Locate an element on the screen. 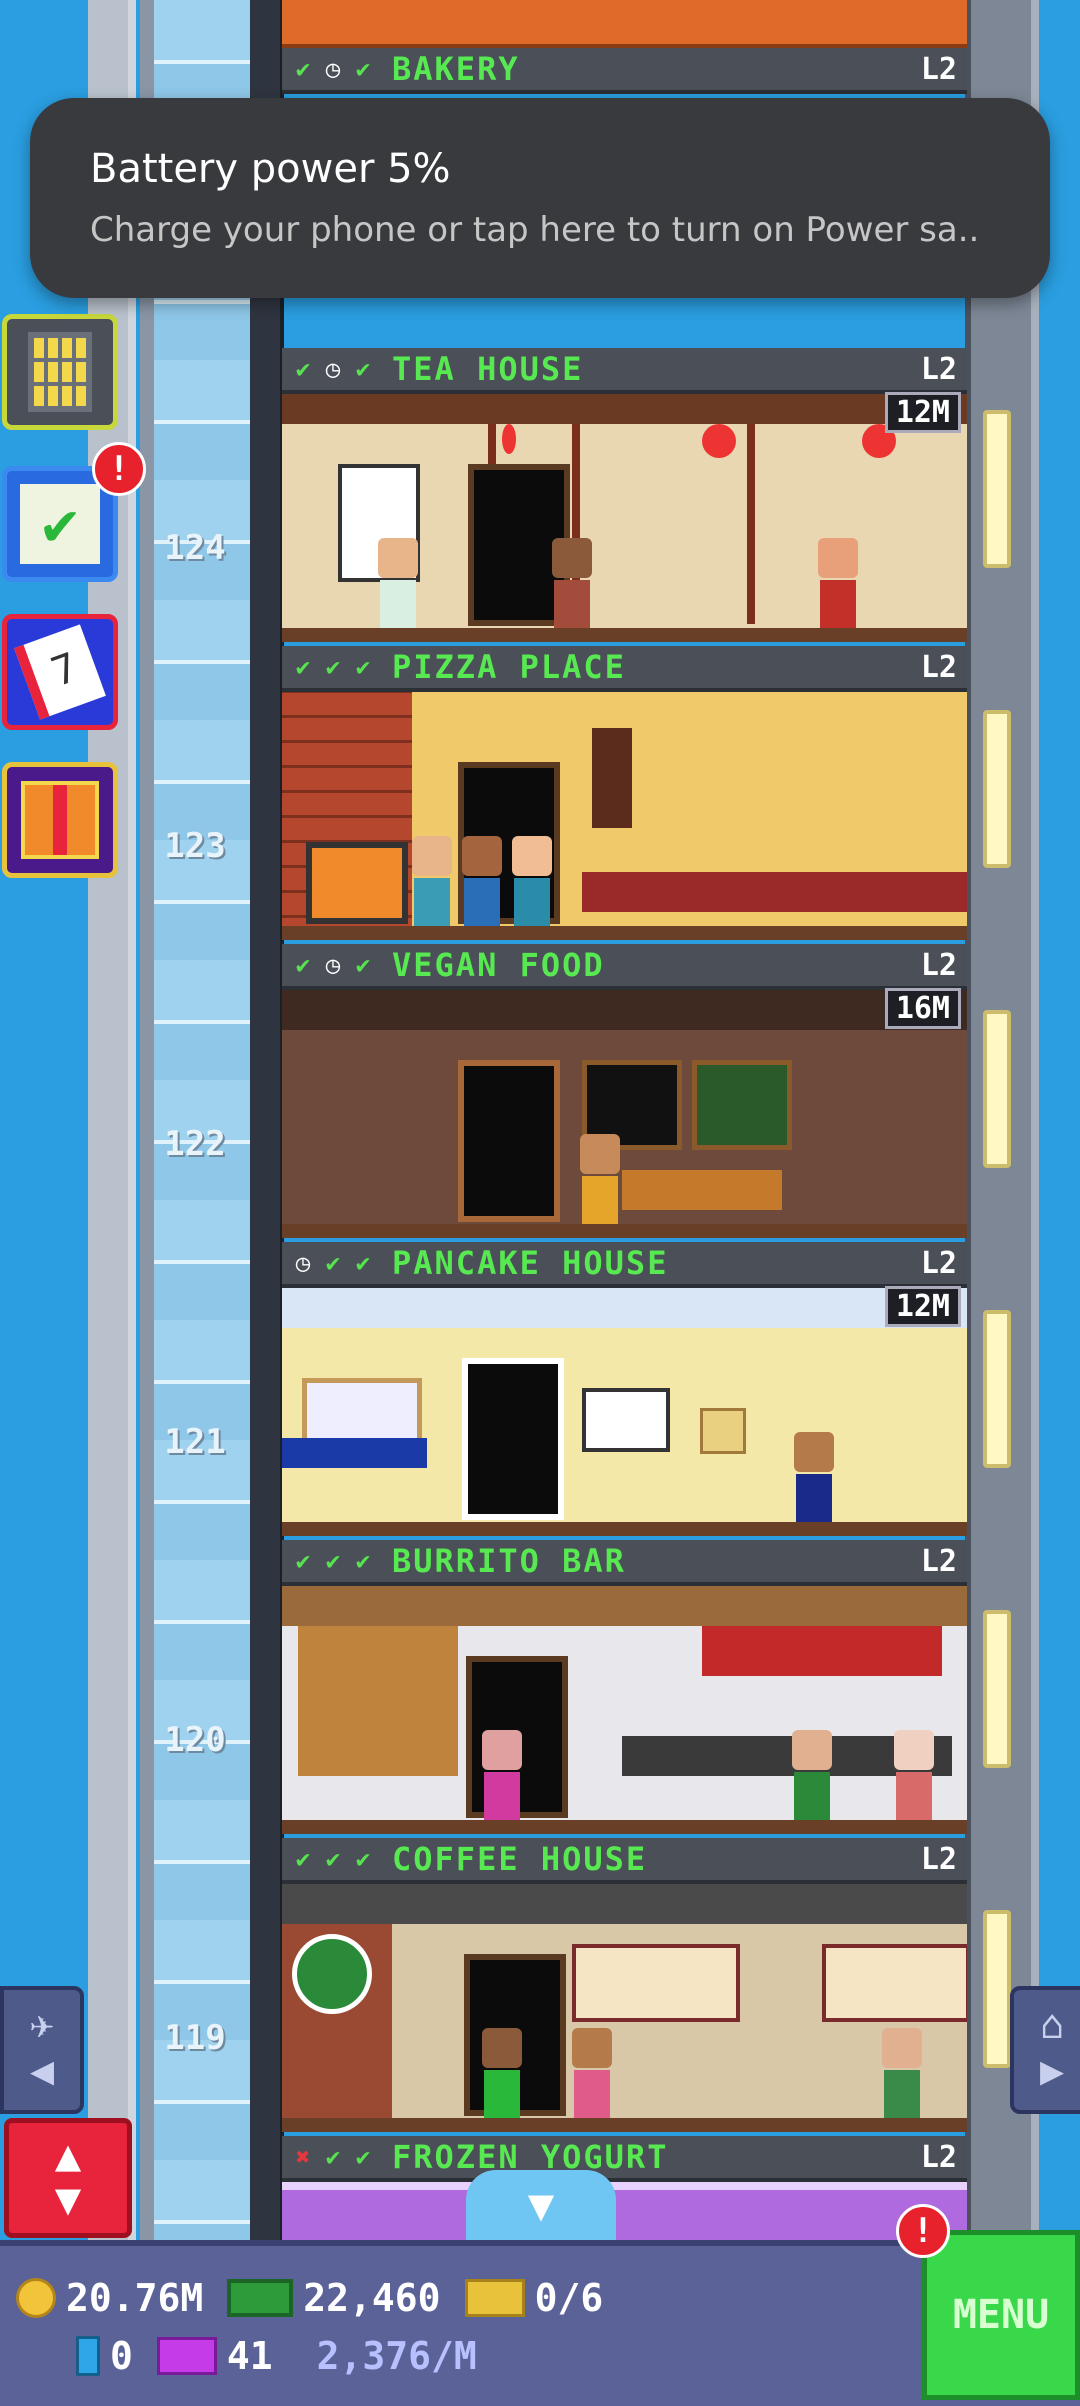 The height and width of the screenshot is (2406, 1080). bottom-hud: 20.76M 22,460 0/6 0 41 2,376/M is located at coordinates (540, 2323).